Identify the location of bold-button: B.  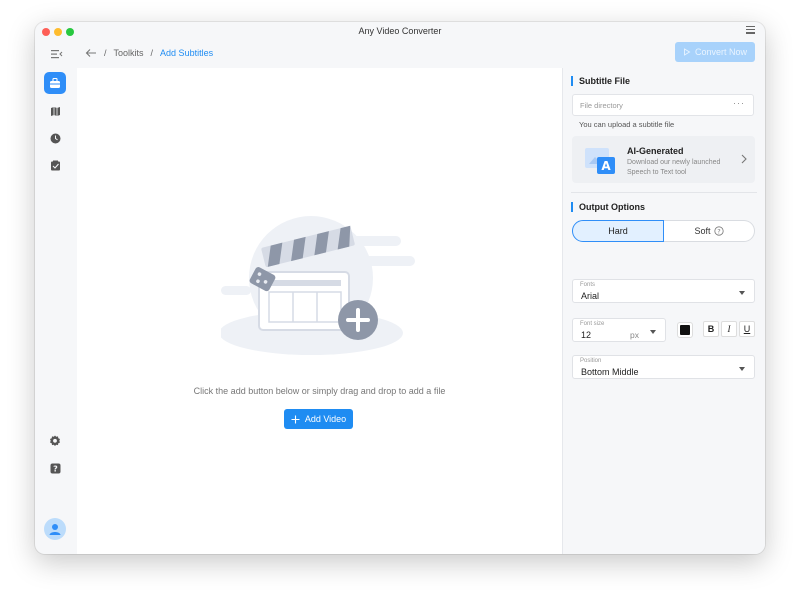
(711, 329).